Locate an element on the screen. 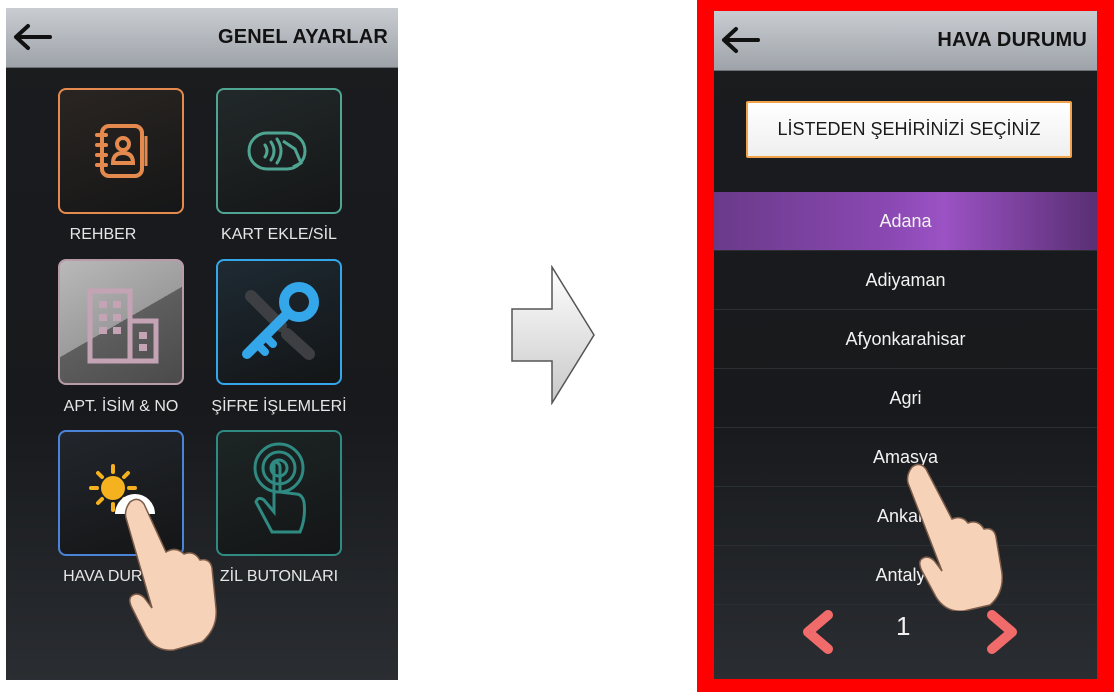 This screenshot has height=692, width=1114. chevron-right-icon is located at coordinates (1002, 632).